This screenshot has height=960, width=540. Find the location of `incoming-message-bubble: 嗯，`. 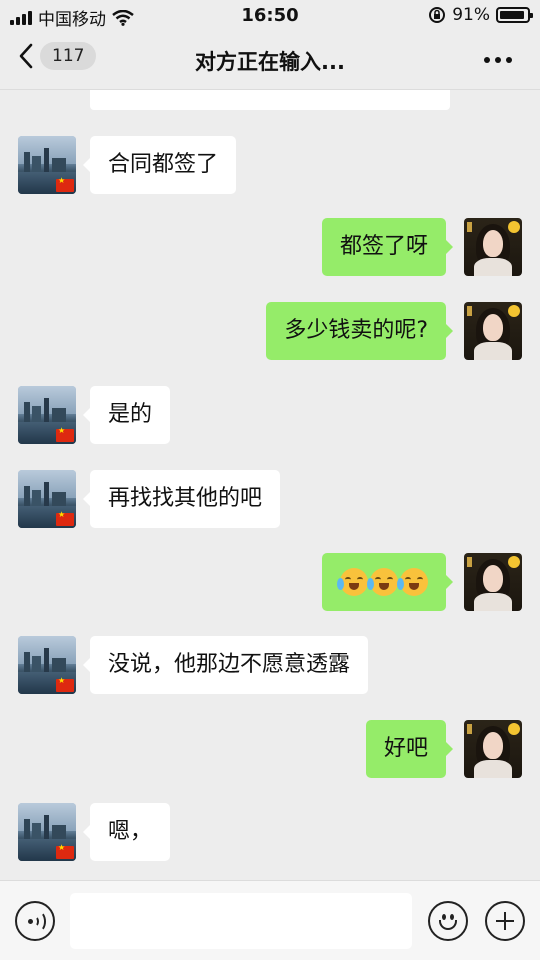

incoming-message-bubble: 嗯， is located at coordinates (126, 832).